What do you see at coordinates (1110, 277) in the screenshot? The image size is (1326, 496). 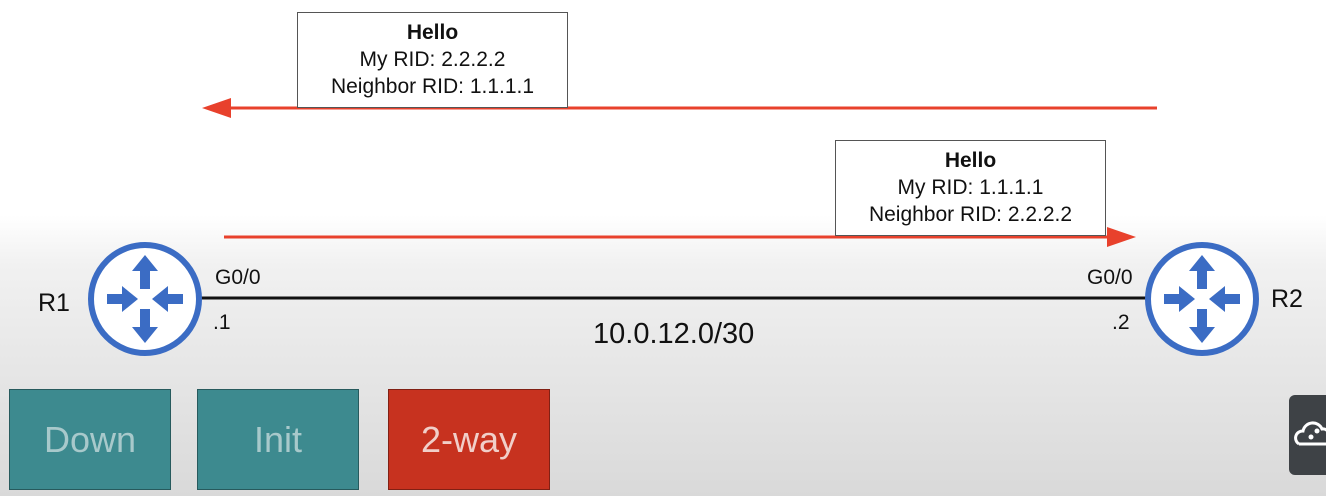 I see `interface-label-r2: G0/0` at bounding box center [1110, 277].